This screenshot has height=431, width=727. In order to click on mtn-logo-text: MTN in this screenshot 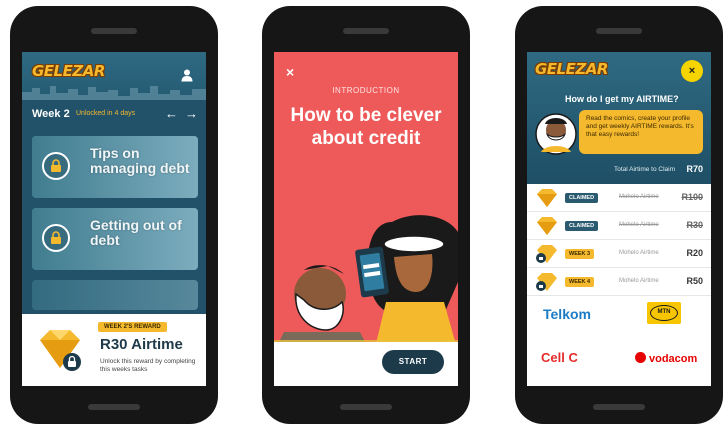, I will do `click(664, 313)`.